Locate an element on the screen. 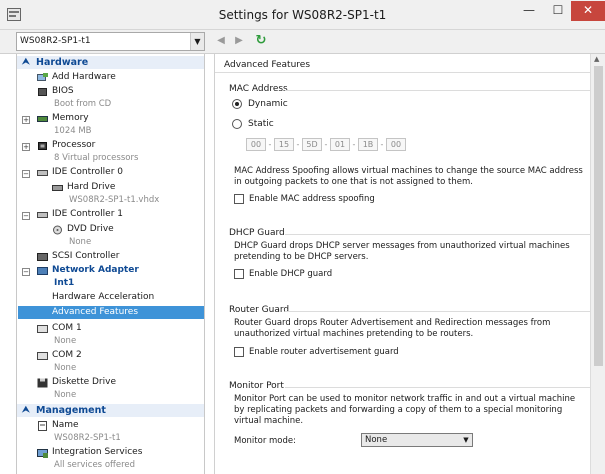 The height and width of the screenshot is (474, 605). name-subtext: WS08R2-SP1-t1 is located at coordinates (87, 438).